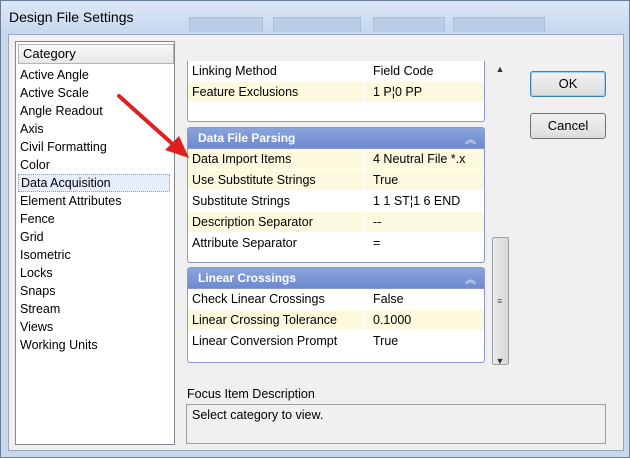  What do you see at coordinates (500, 361) in the screenshot?
I see `scroll-down-icon: ▼` at bounding box center [500, 361].